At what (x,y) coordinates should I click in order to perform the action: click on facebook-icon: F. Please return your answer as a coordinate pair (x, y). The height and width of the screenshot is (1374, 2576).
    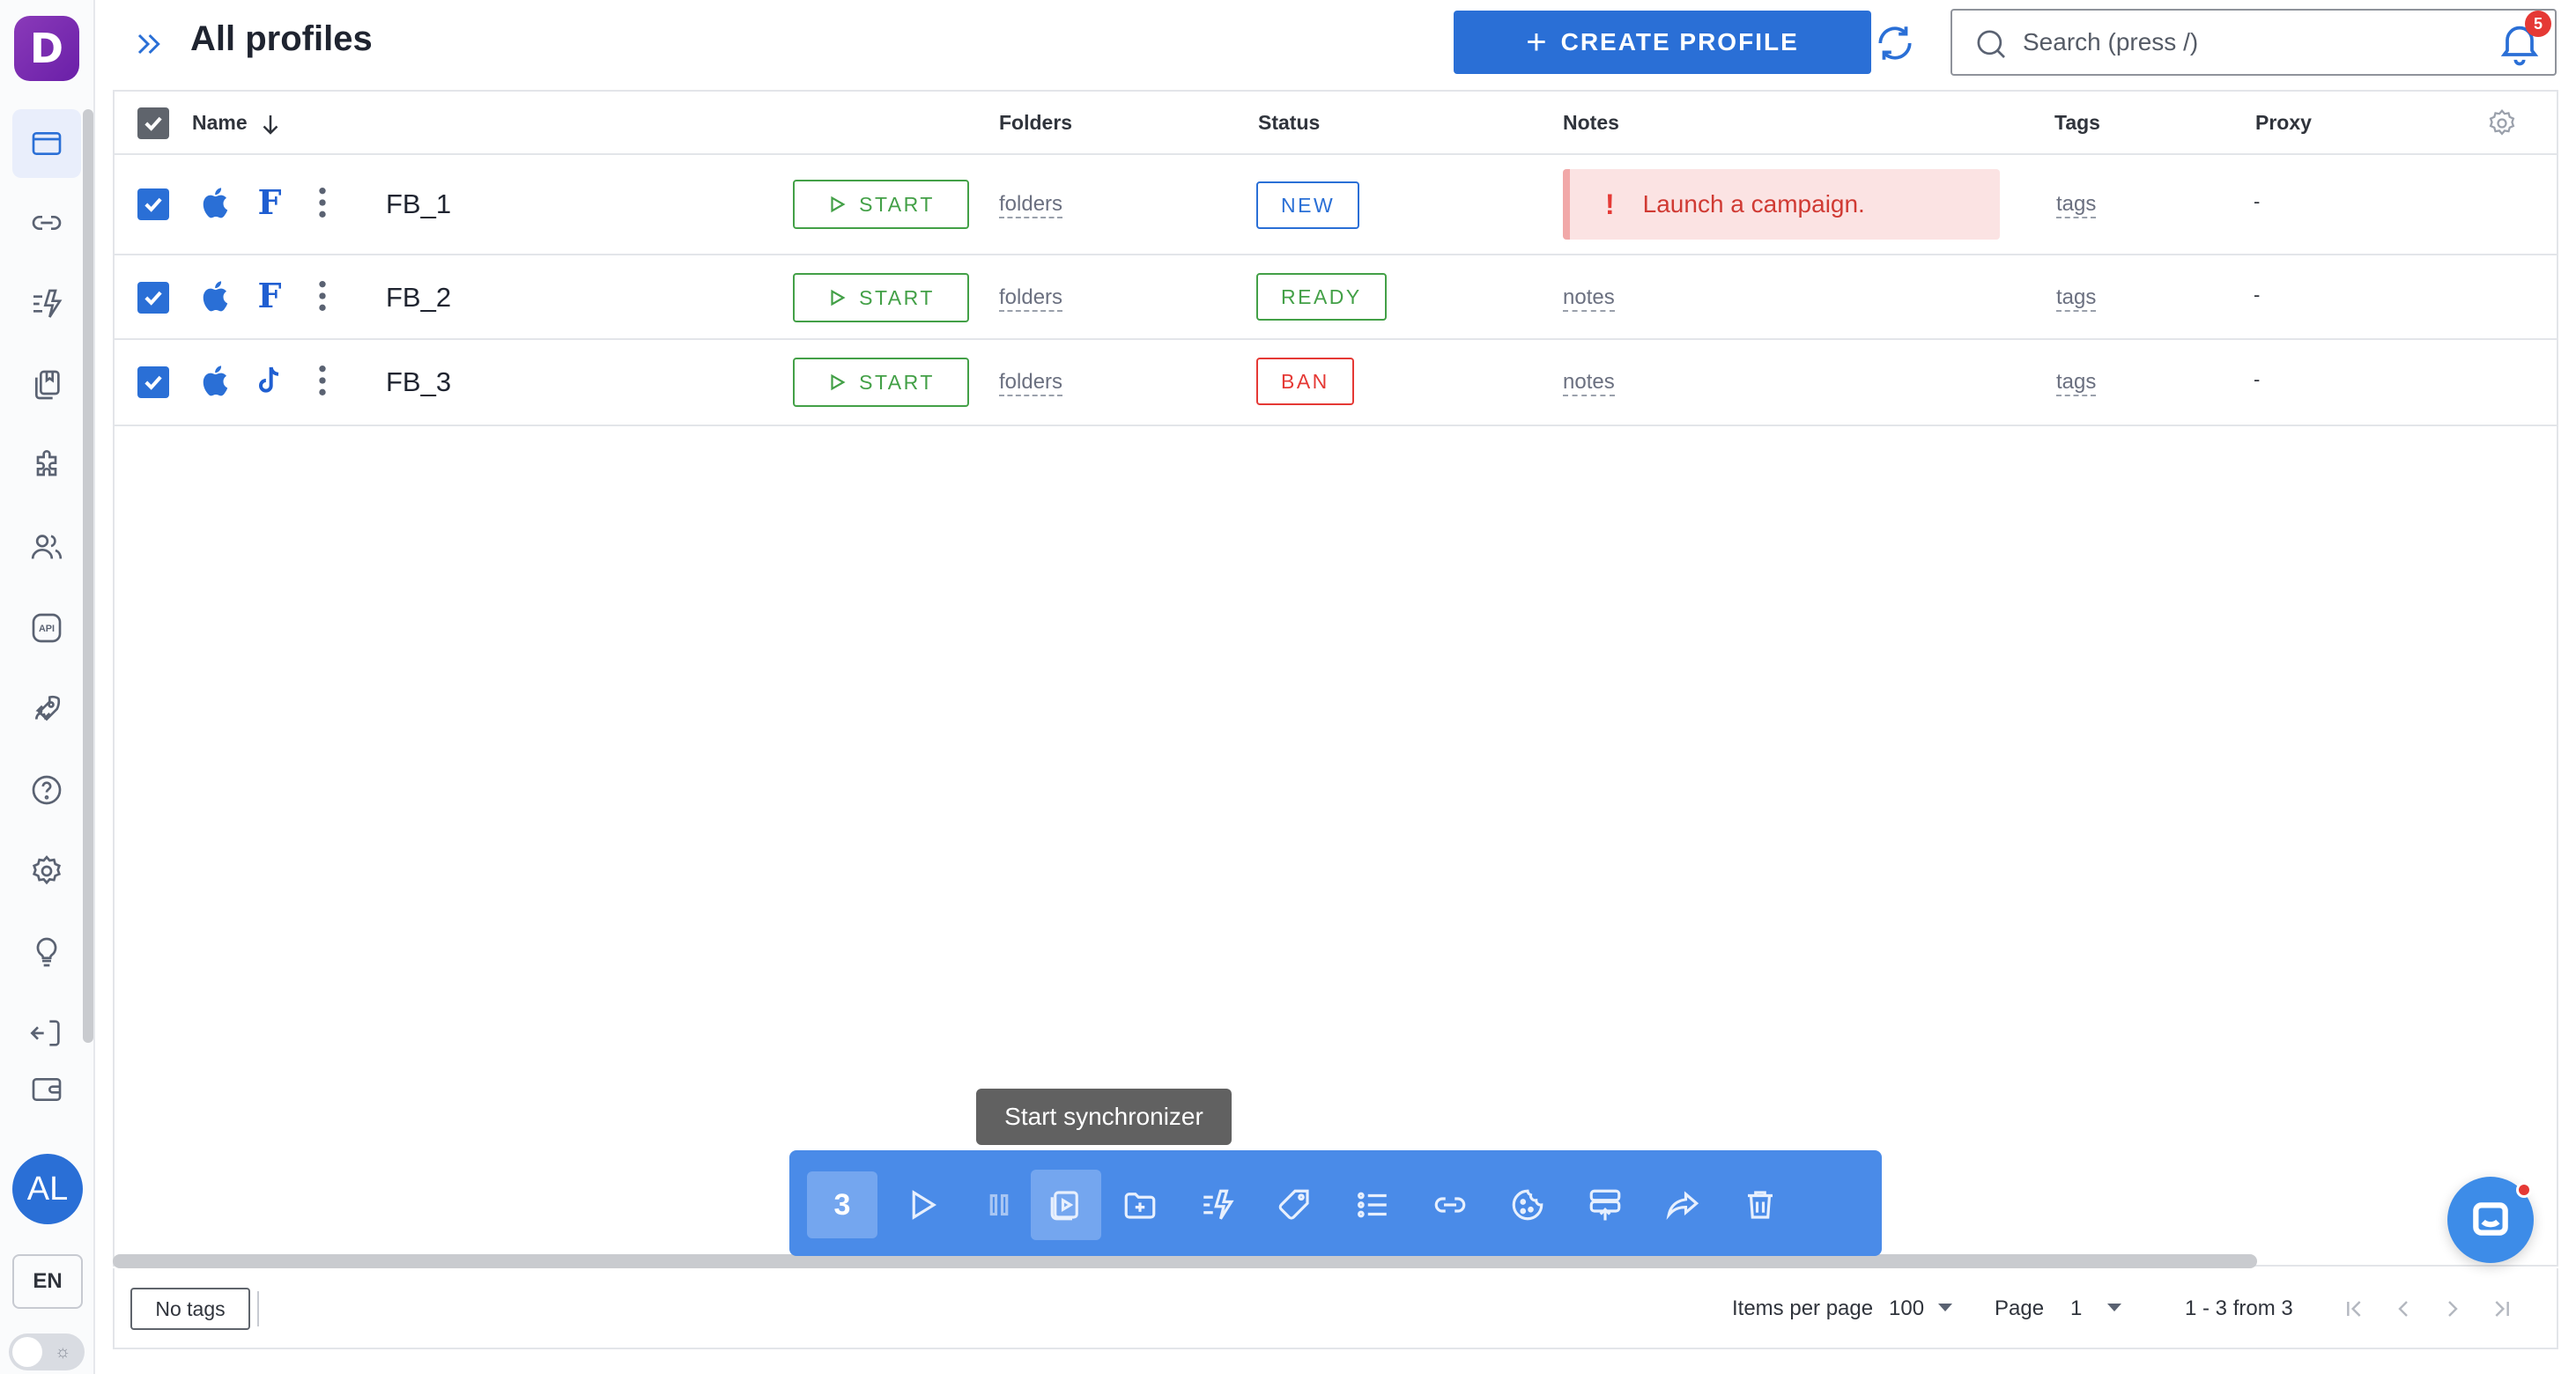
    Looking at the image, I should click on (269, 202).